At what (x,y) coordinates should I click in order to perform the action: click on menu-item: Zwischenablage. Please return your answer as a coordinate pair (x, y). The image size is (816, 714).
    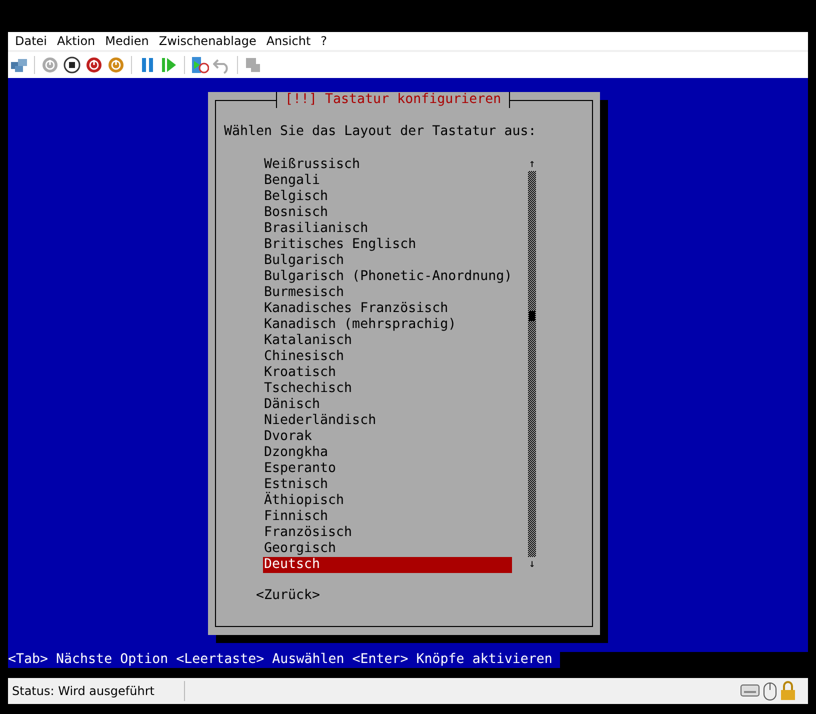
    Looking at the image, I should click on (208, 41).